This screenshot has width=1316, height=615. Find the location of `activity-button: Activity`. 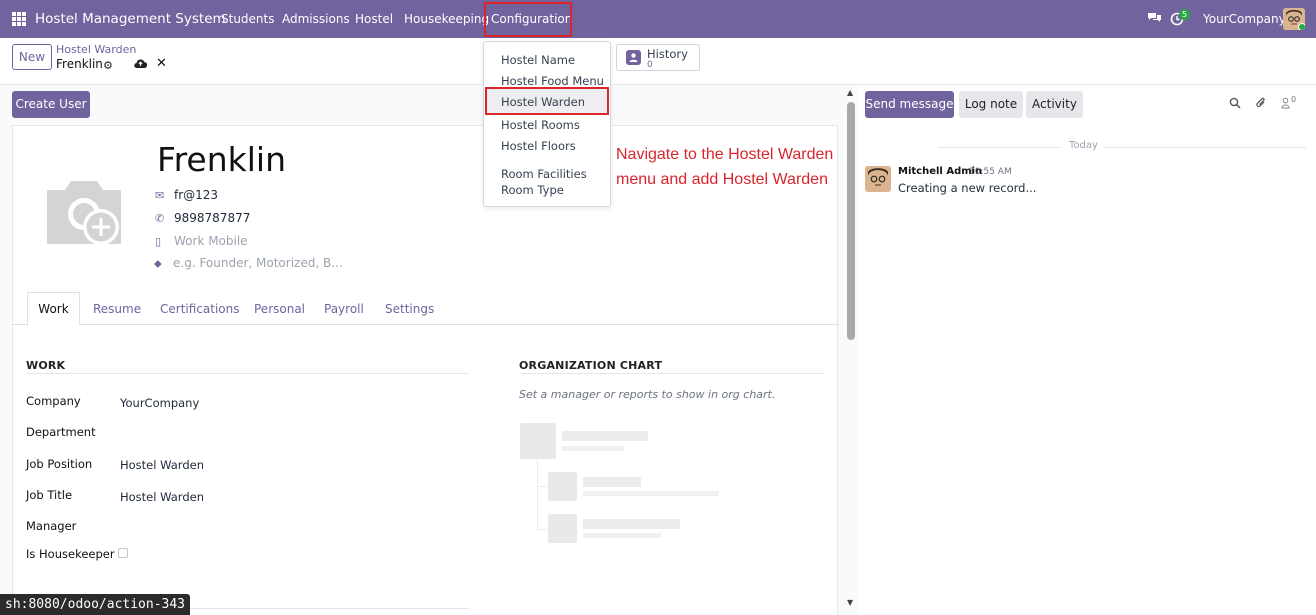

activity-button: Activity is located at coordinates (1054, 104).